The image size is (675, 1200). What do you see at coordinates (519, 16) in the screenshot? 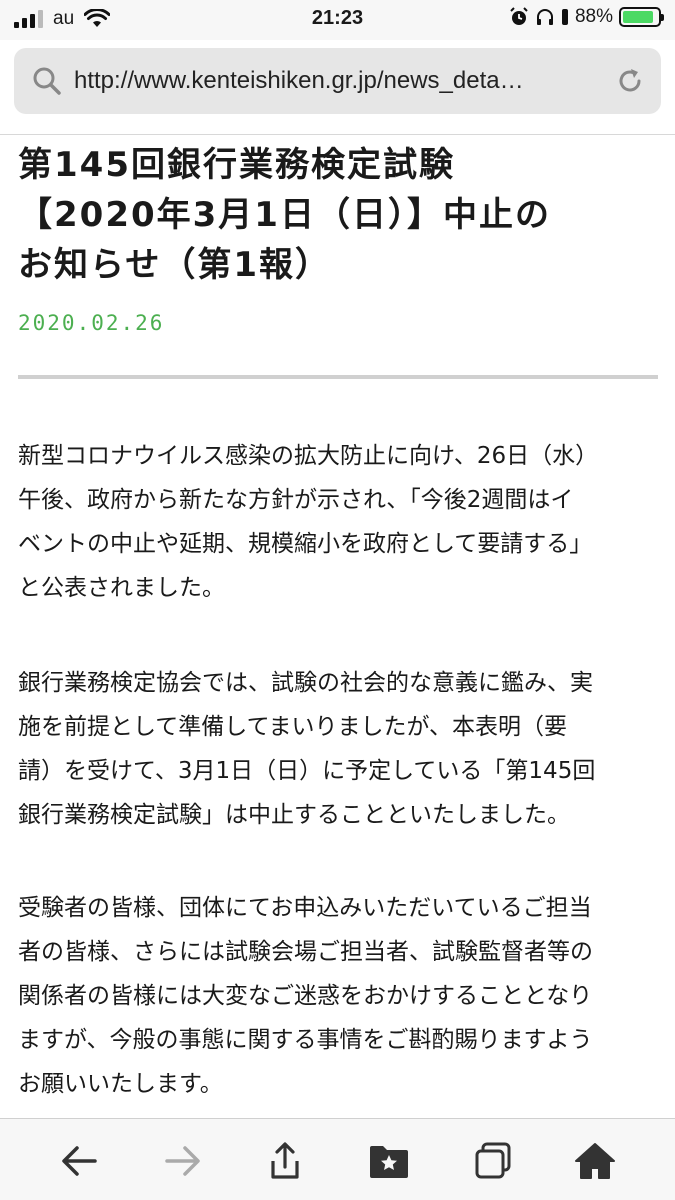
I see `alarm-icon` at bounding box center [519, 16].